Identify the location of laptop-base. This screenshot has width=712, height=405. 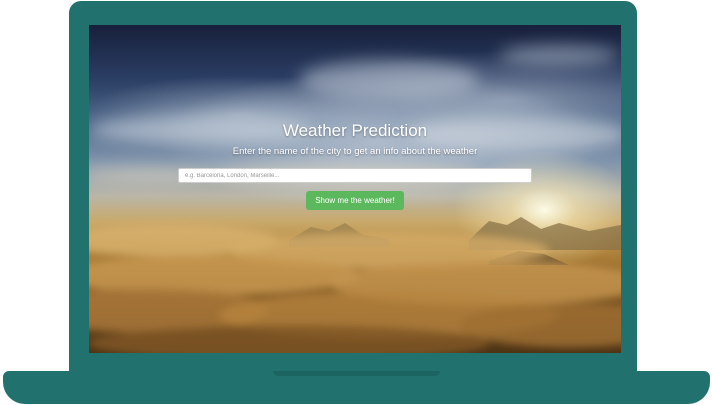
(356, 387).